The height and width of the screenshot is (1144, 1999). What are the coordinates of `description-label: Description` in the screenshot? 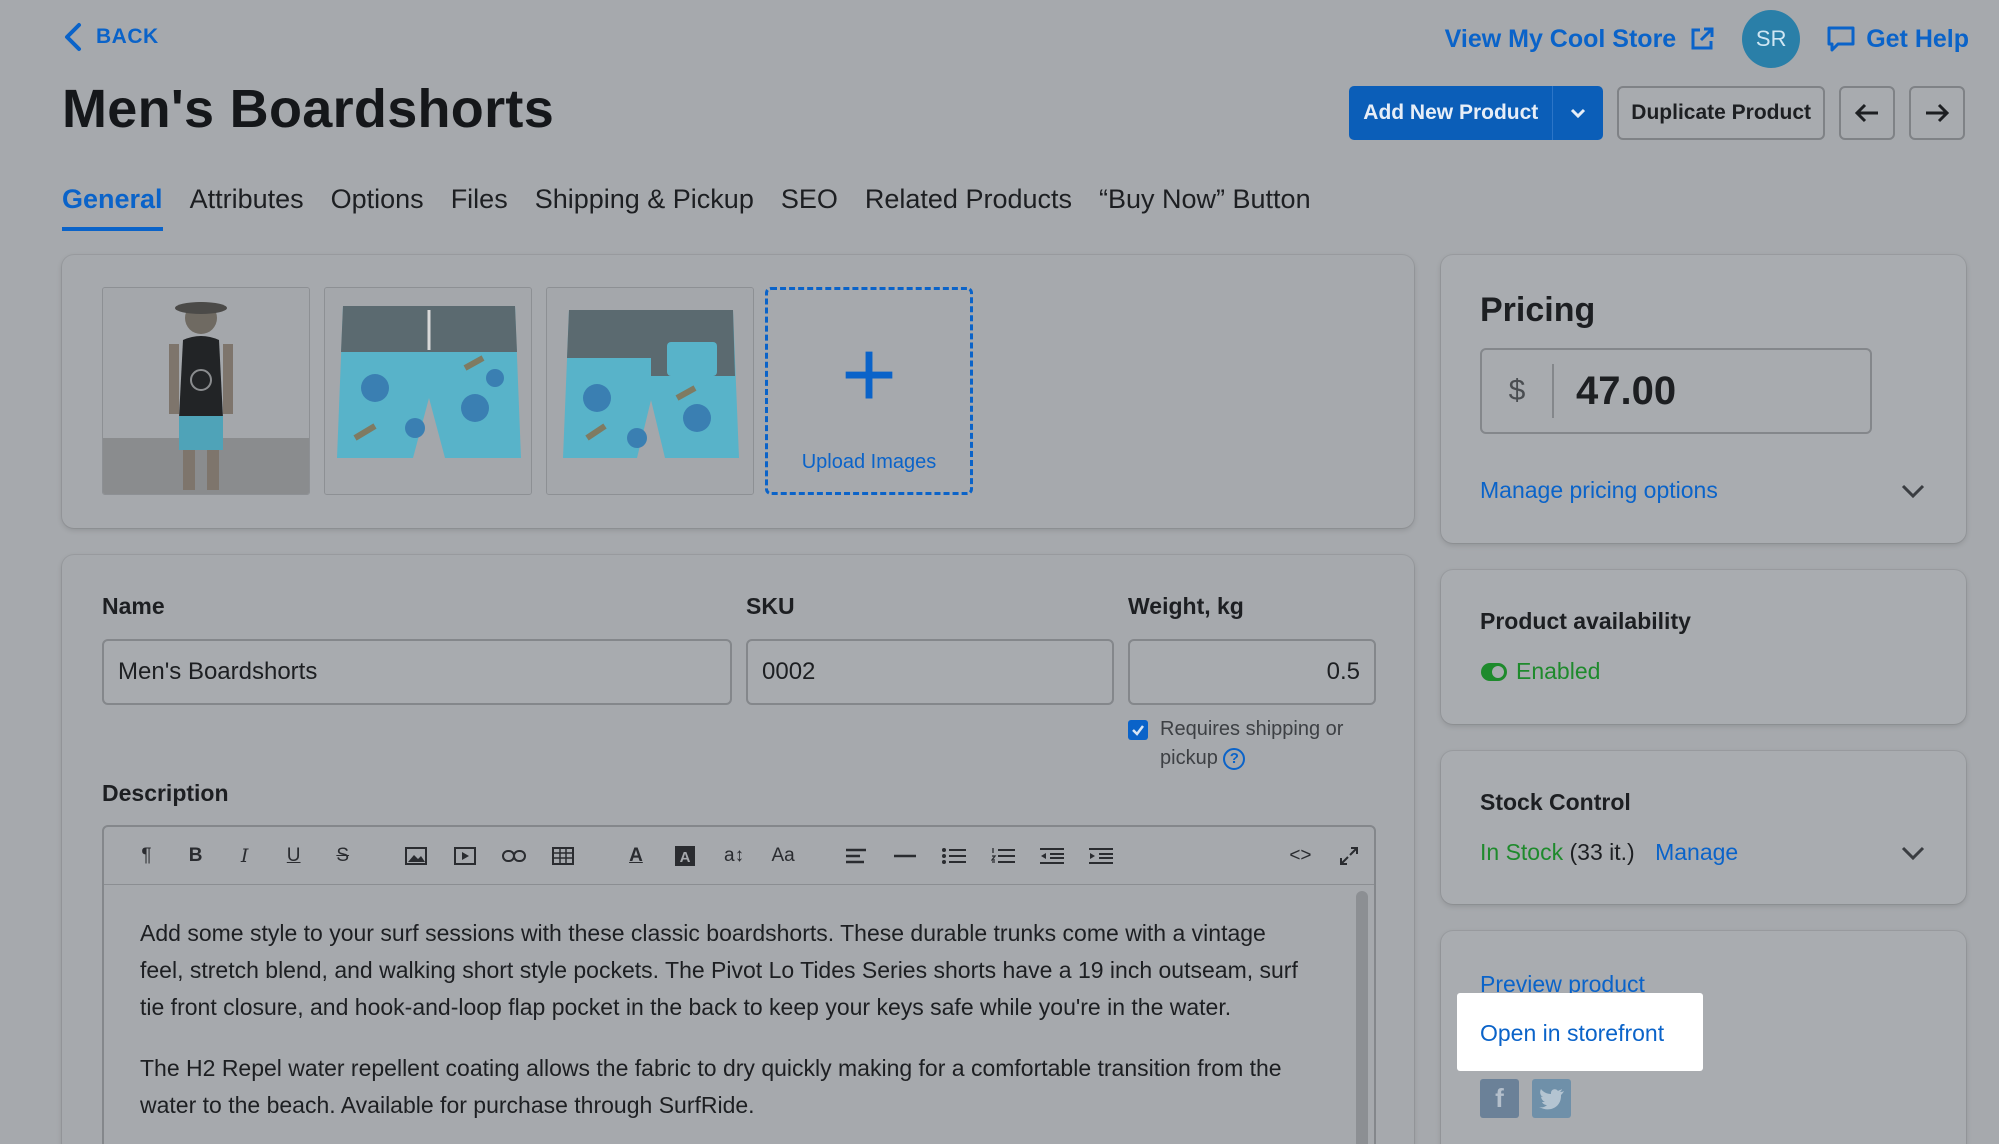 It's located at (165, 793).